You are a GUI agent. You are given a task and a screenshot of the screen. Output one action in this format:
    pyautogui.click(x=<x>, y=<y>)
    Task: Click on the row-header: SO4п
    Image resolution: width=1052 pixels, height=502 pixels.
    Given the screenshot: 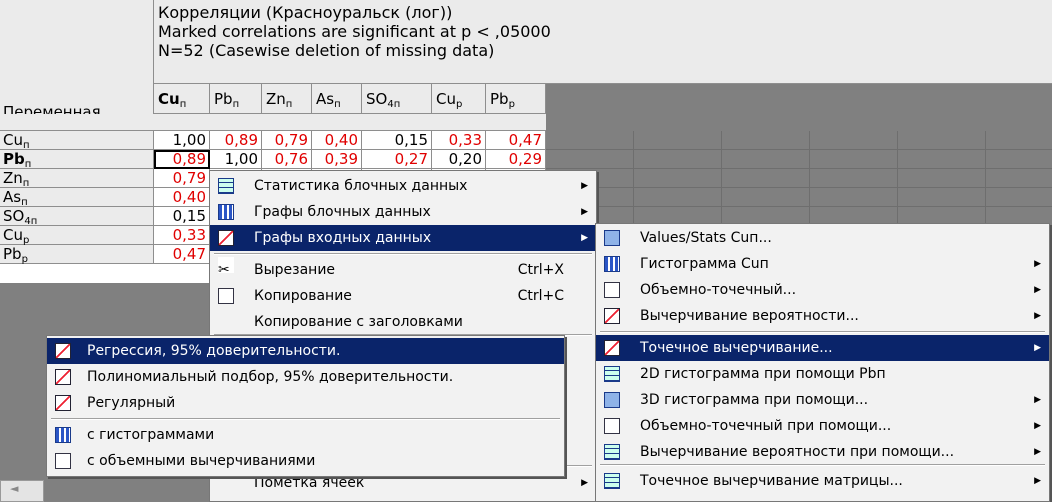 What is the action you would take?
    pyautogui.click(x=77, y=217)
    